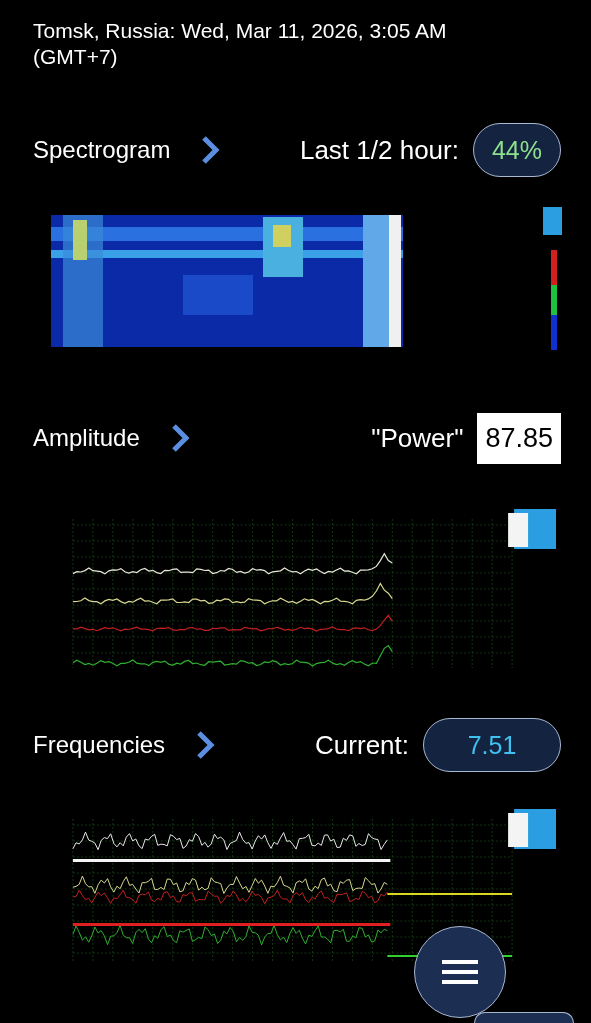 Image resolution: width=591 pixels, height=1023 pixels. What do you see at coordinates (240, 44) in the screenshot?
I see `location-time: Tomsk, Russia: Wed, Mar 11, 2026, 3:05 AM (GMT+7)` at bounding box center [240, 44].